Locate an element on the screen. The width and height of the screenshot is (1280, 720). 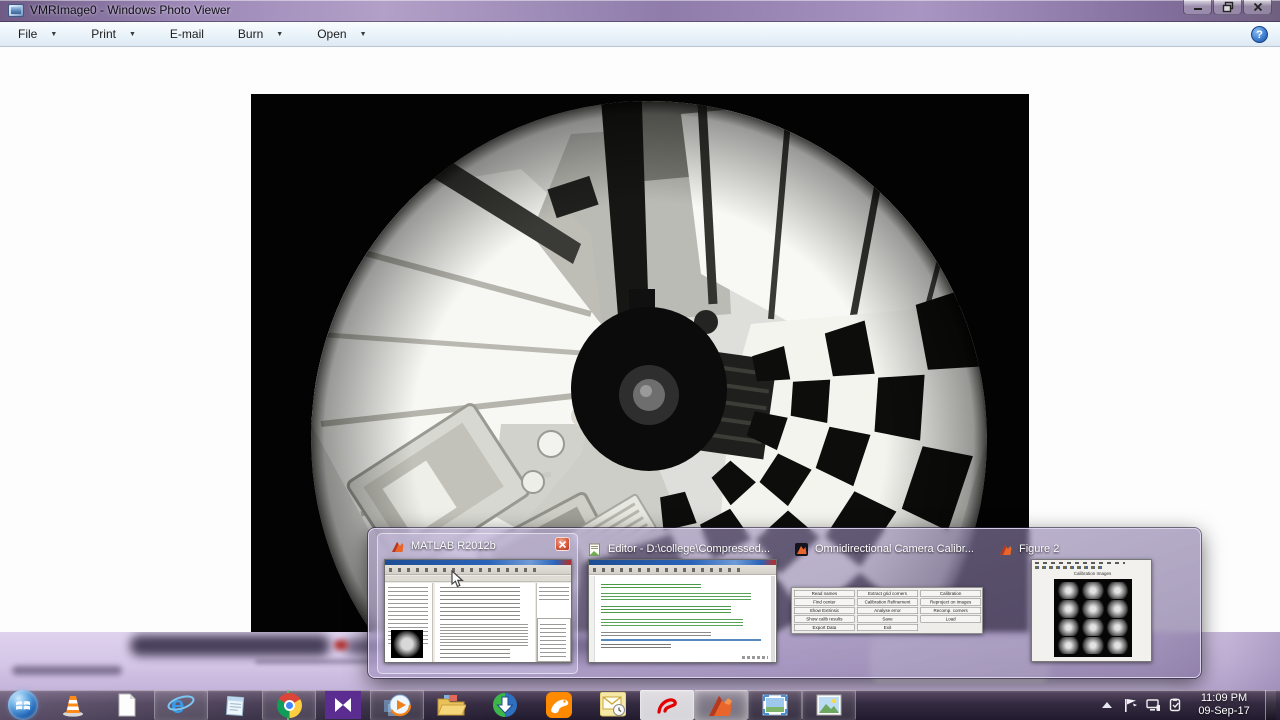
menu-email: E-mail is located at coordinates (187, 34).